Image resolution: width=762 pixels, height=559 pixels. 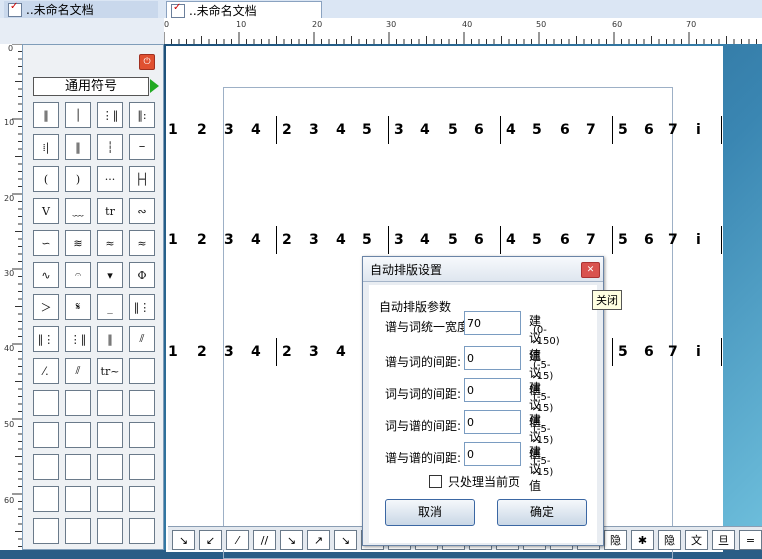 I want to click on toolbar-symbol-button: ⁄, so click(x=237, y=540).